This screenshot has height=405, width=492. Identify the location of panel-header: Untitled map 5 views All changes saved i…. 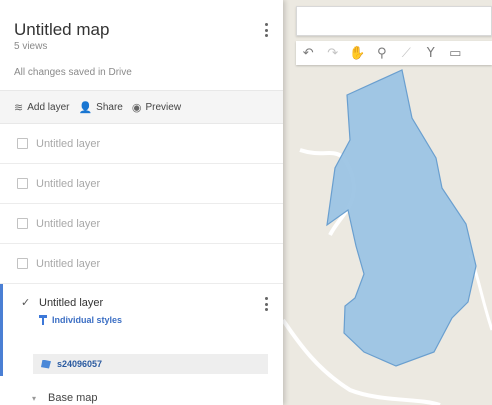
(141, 45).